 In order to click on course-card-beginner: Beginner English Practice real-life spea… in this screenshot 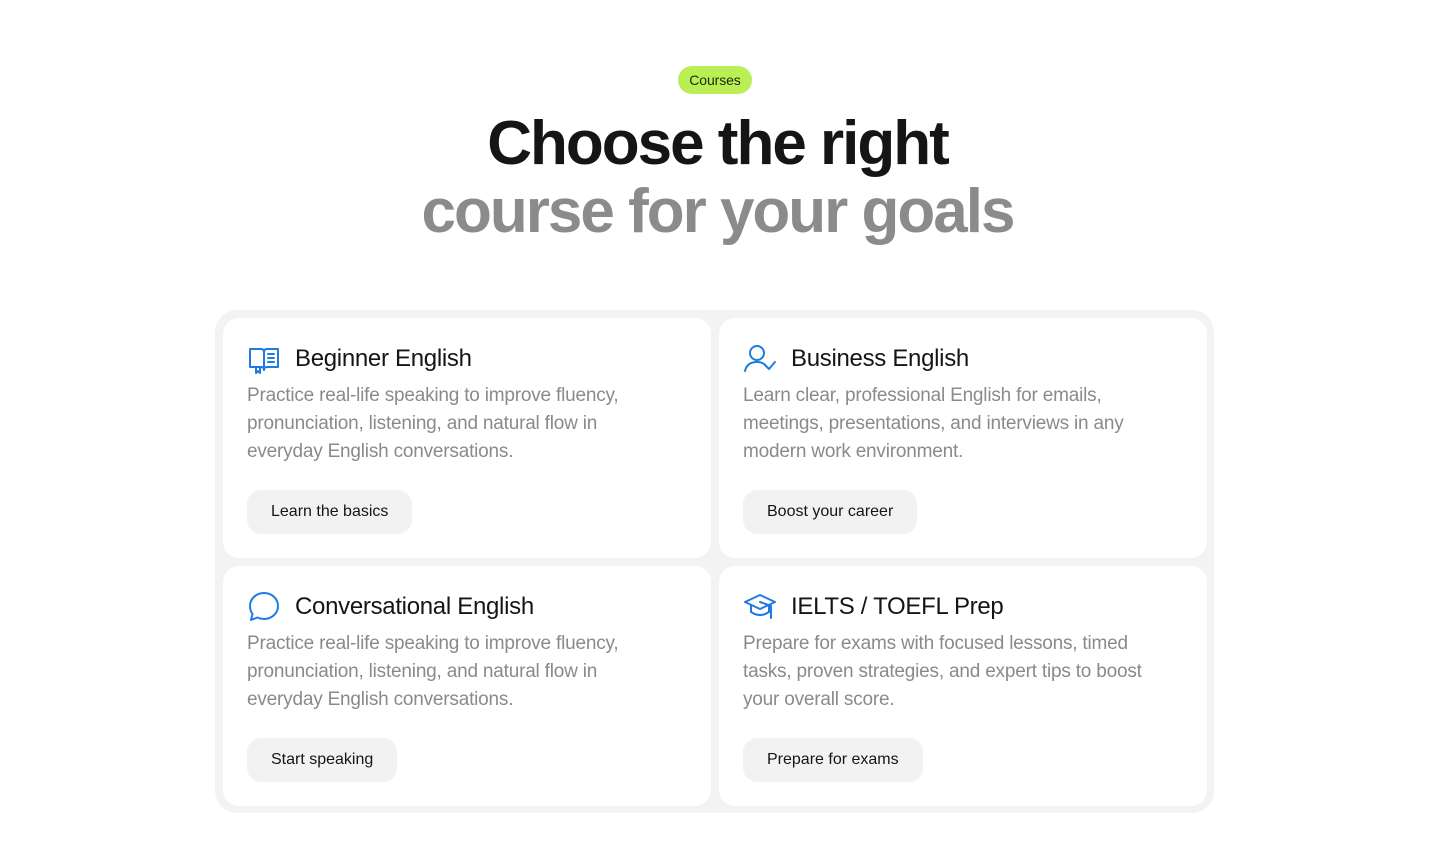, I will do `click(467, 438)`.